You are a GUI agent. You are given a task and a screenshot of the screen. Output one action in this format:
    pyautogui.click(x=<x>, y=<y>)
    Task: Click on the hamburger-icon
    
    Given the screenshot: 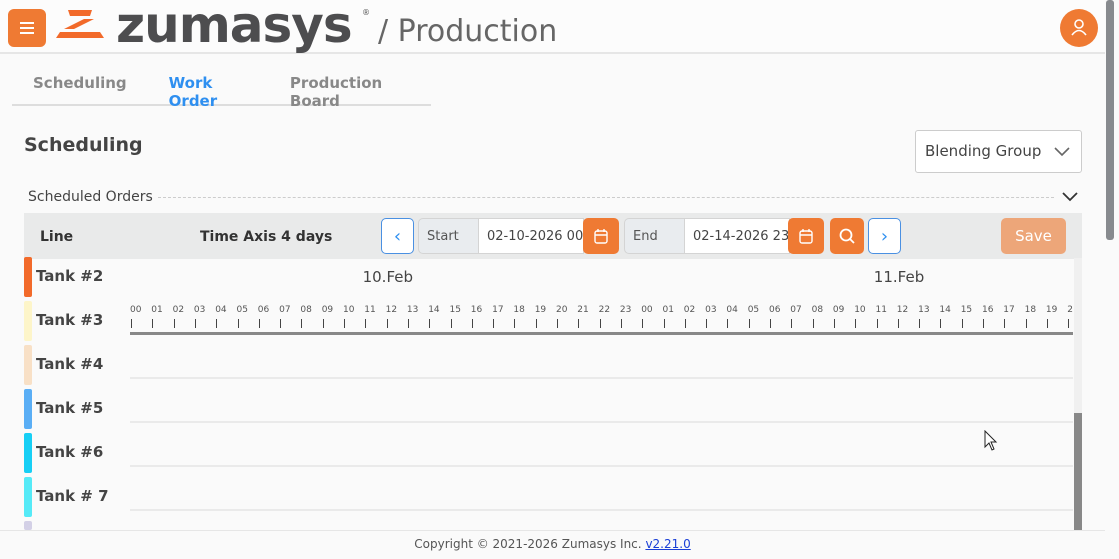 What is the action you would take?
    pyautogui.click(x=27, y=23)
    